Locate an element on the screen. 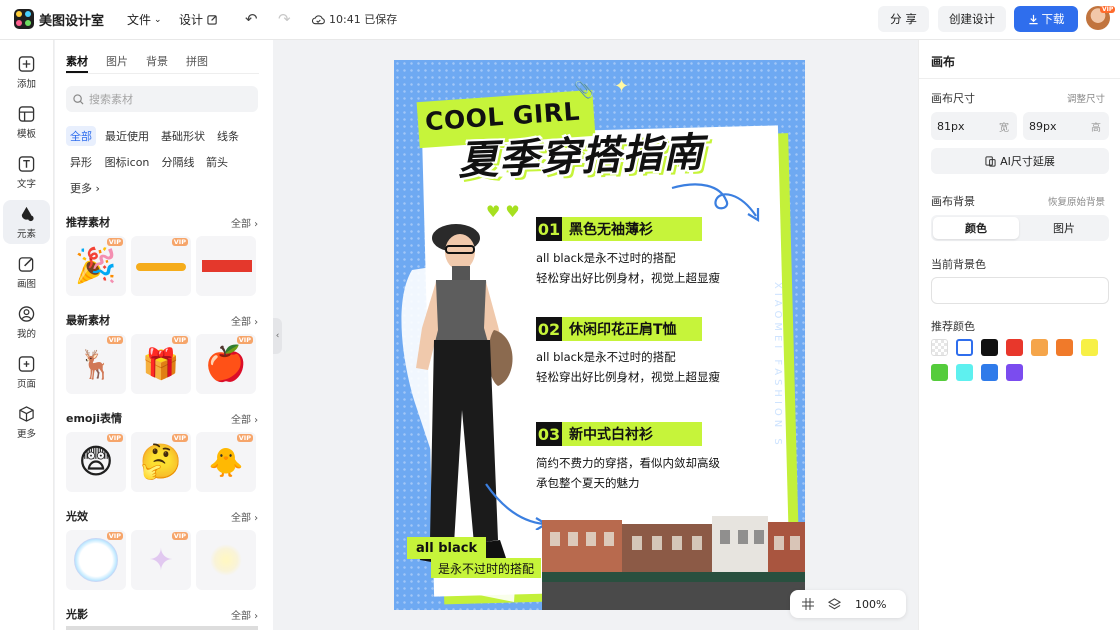 The width and height of the screenshot is (1120, 630). nav-draw: 画图 is located at coordinates (26, 272).